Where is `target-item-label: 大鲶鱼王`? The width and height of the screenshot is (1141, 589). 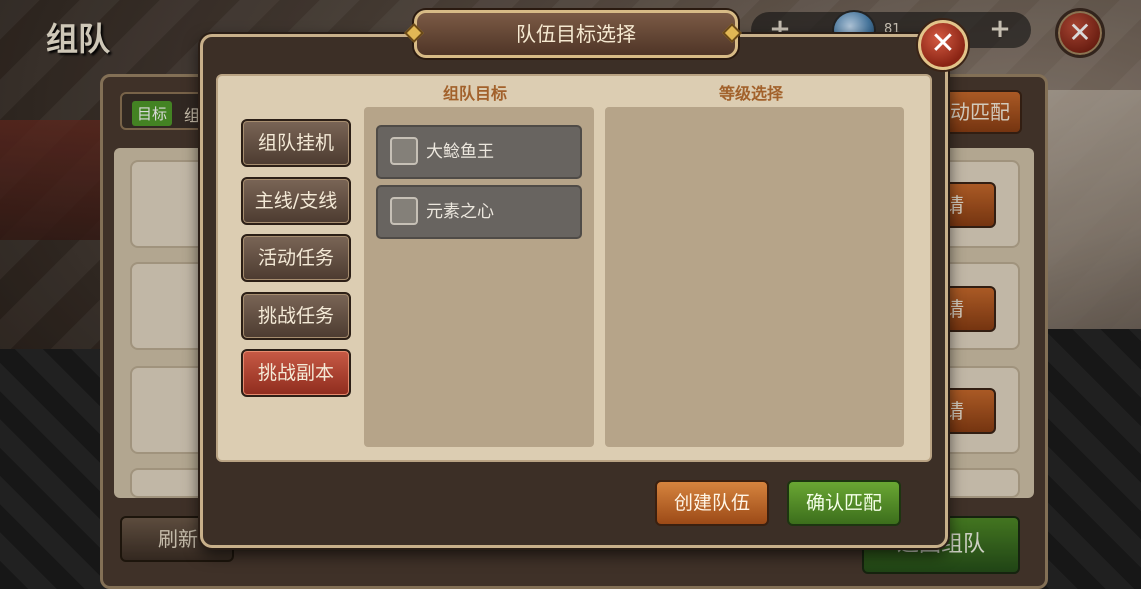 target-item-label: 大鲶鱼王 is located at coordinates (460, 152).